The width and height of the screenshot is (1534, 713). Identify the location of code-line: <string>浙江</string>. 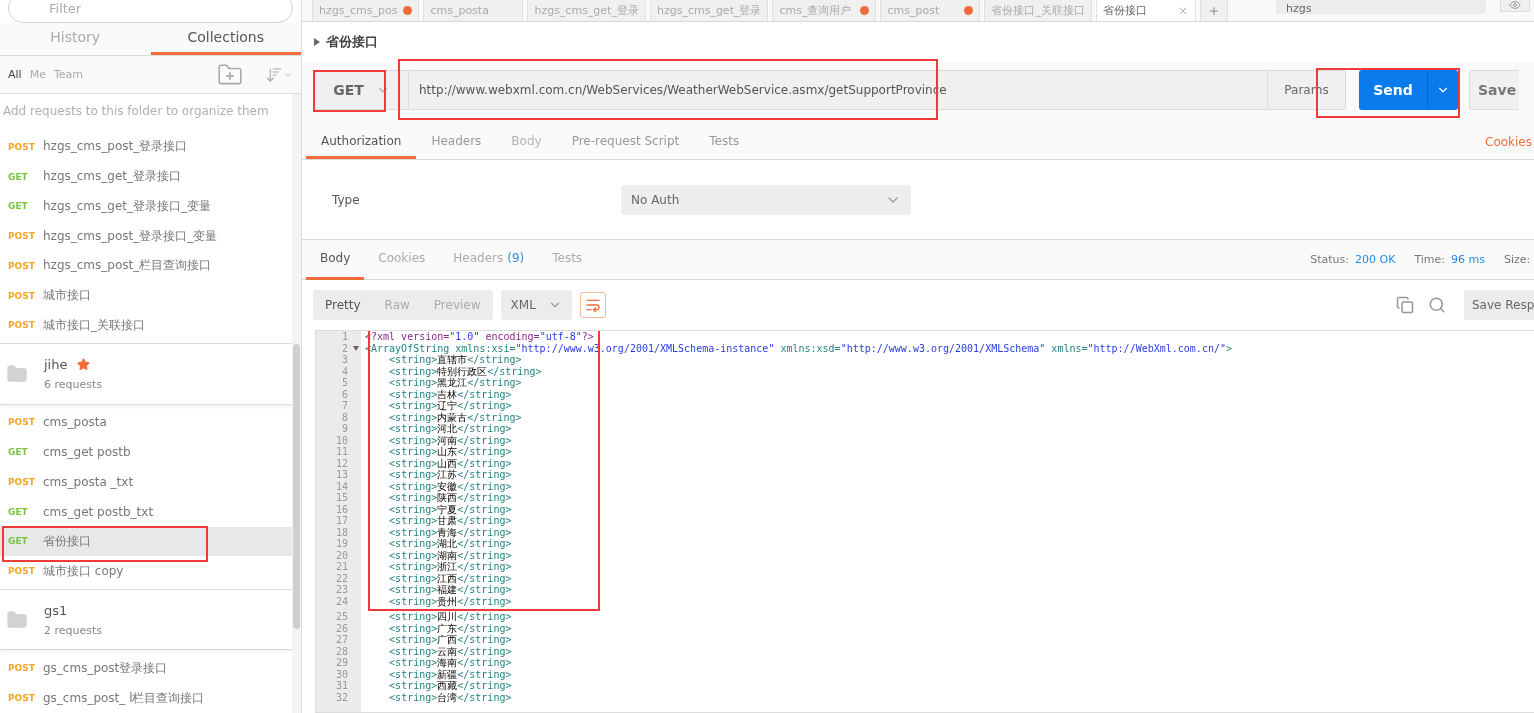
(450, 567).